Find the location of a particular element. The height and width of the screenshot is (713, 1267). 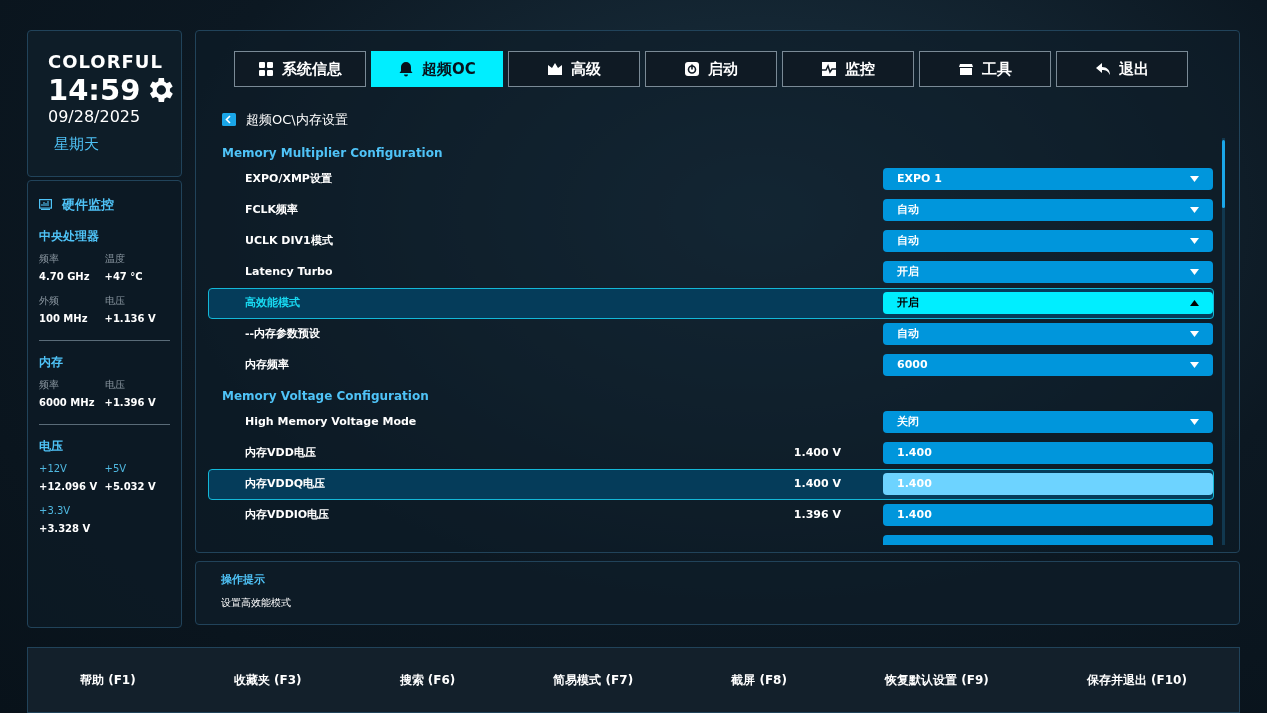

metric-value: +47 °C is located at coordinates (124, 276).